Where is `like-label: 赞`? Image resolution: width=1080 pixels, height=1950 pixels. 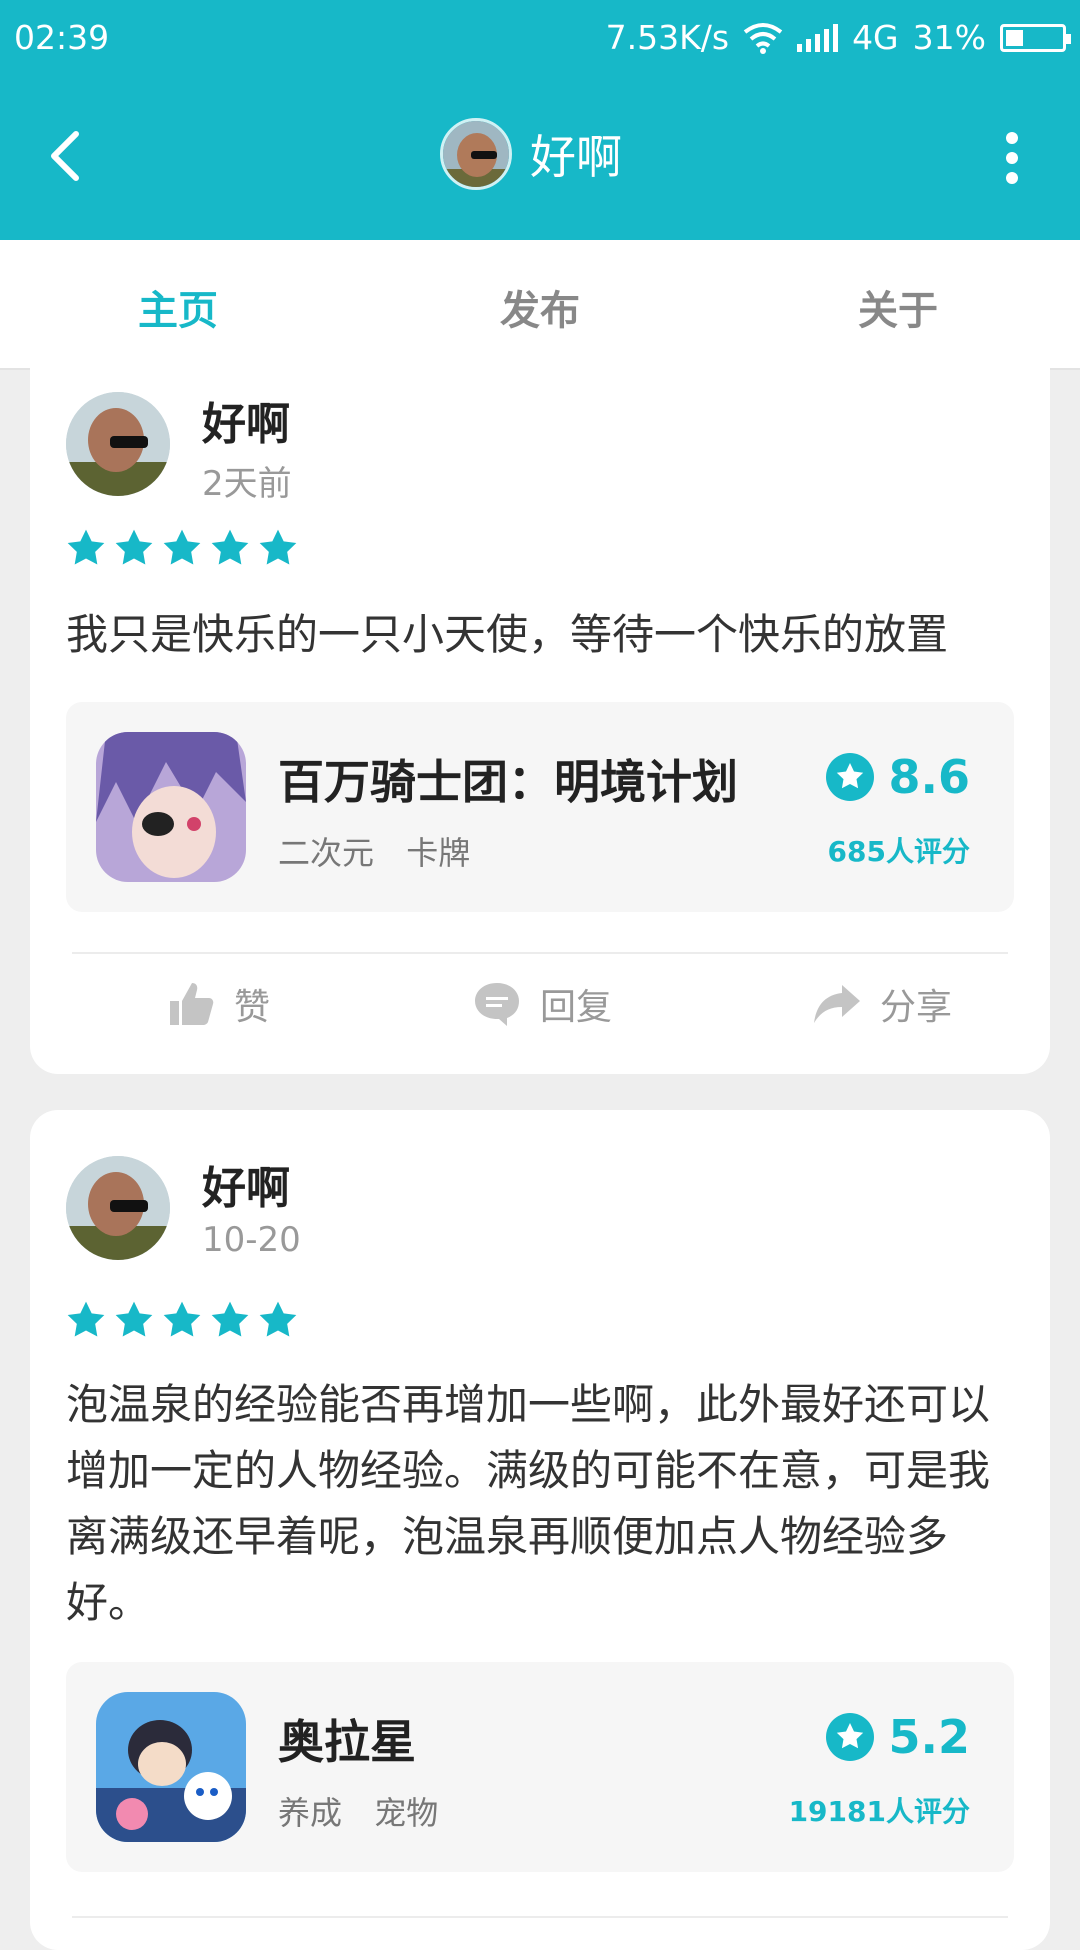 like-label: 赞 is located at coordinates (252, 1007).